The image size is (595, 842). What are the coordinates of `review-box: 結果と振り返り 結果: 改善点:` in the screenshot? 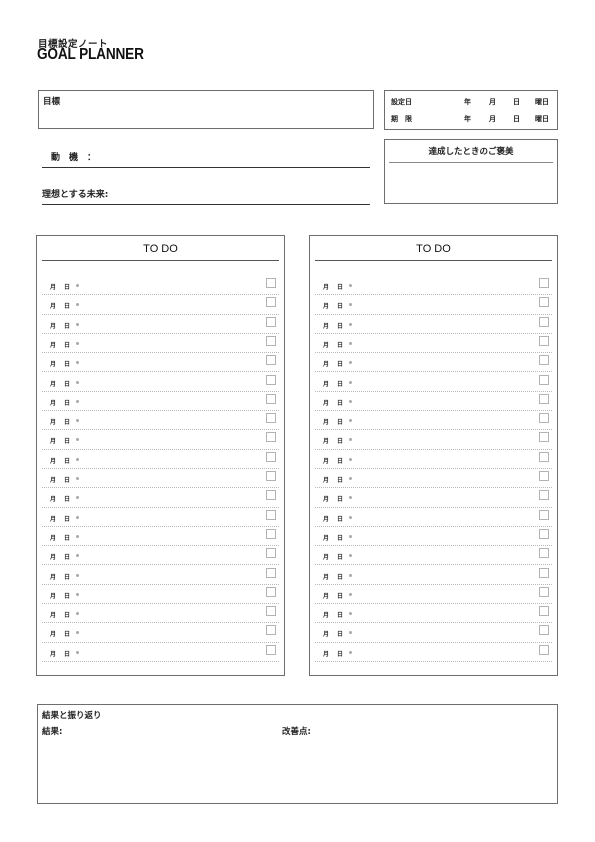 It's located at (297, 754).